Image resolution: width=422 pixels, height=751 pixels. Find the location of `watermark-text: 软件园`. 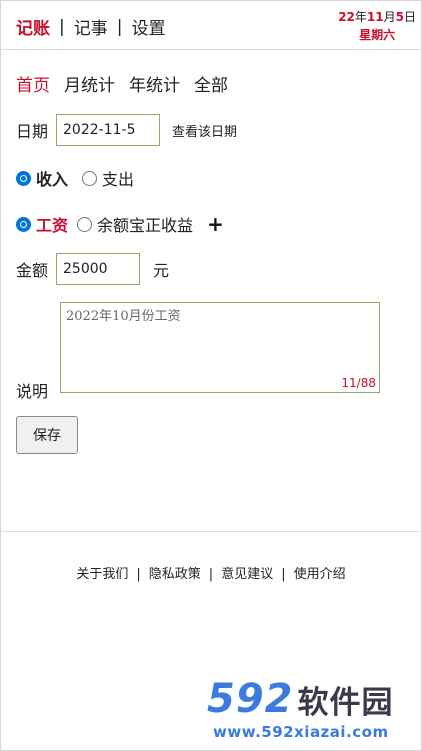

watermark-text: 软件园 is located at coordinates (345, 702).